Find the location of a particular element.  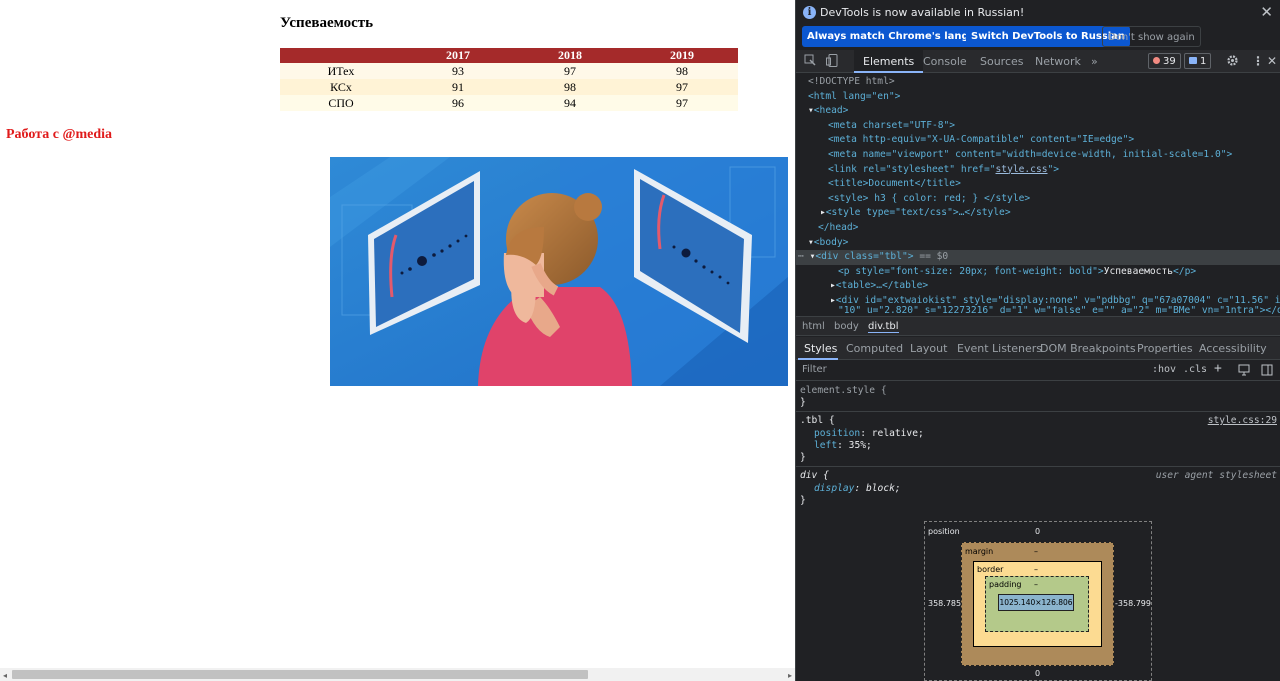

tab-network: Network is located at coordinates (1058, 61).